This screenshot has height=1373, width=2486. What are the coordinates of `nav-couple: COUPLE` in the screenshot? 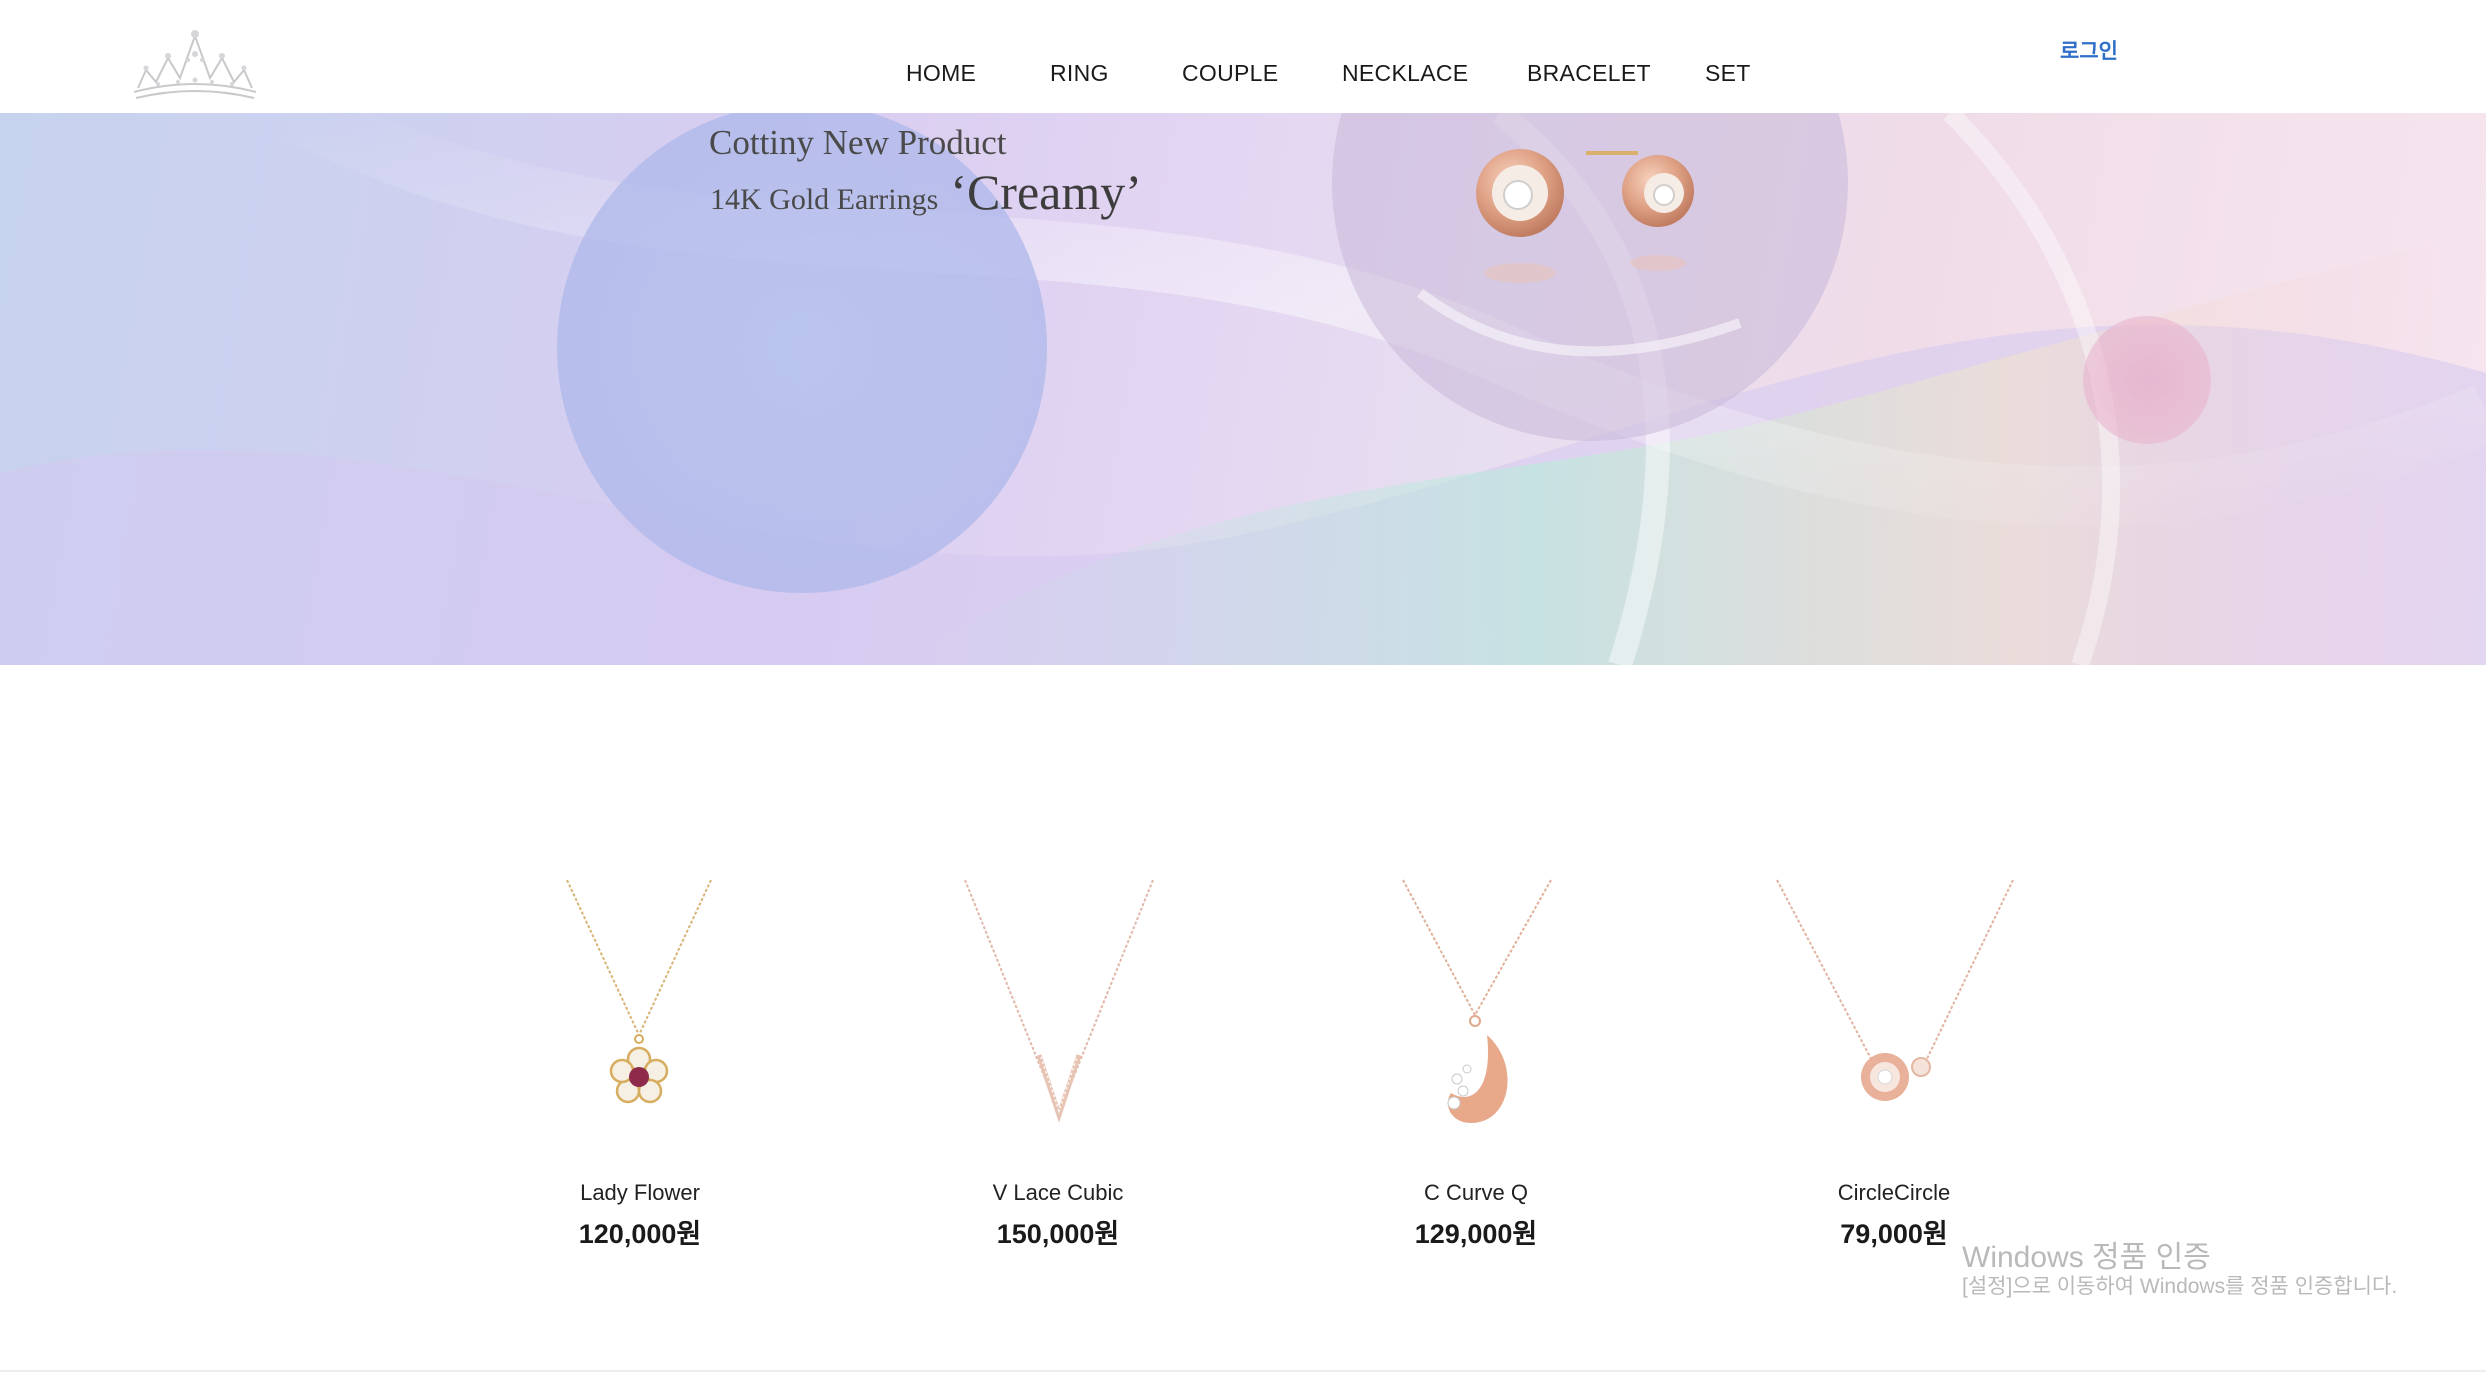 It's located at (1230, 73).